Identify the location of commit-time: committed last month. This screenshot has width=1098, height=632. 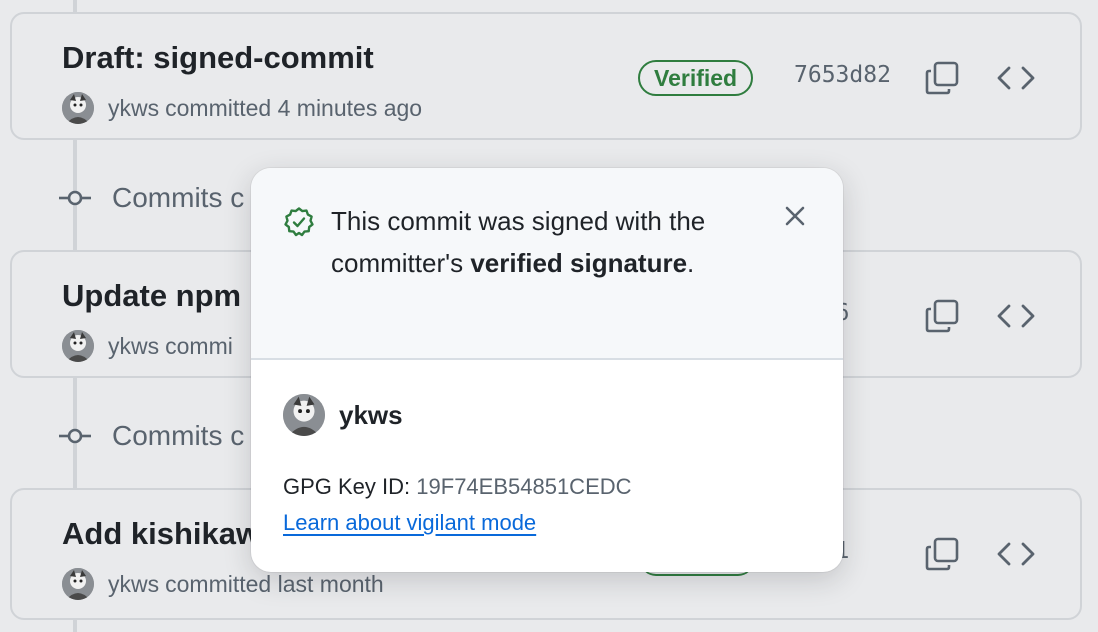
(274, 583).